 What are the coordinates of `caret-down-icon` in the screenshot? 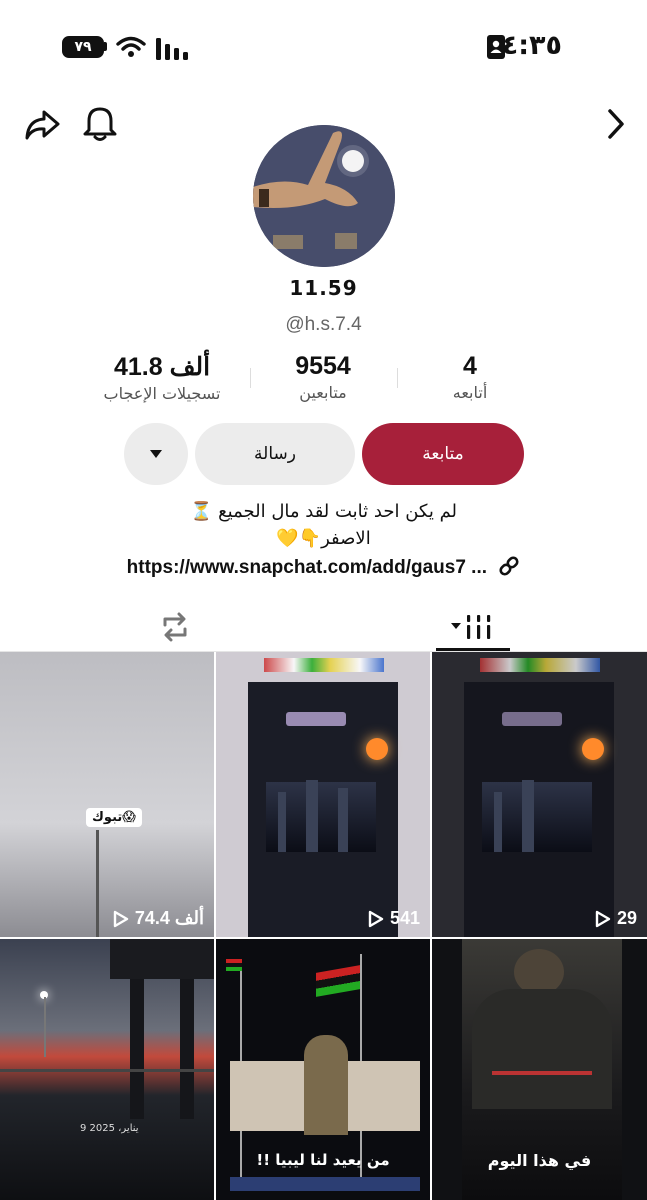 It's located at (156, 454).